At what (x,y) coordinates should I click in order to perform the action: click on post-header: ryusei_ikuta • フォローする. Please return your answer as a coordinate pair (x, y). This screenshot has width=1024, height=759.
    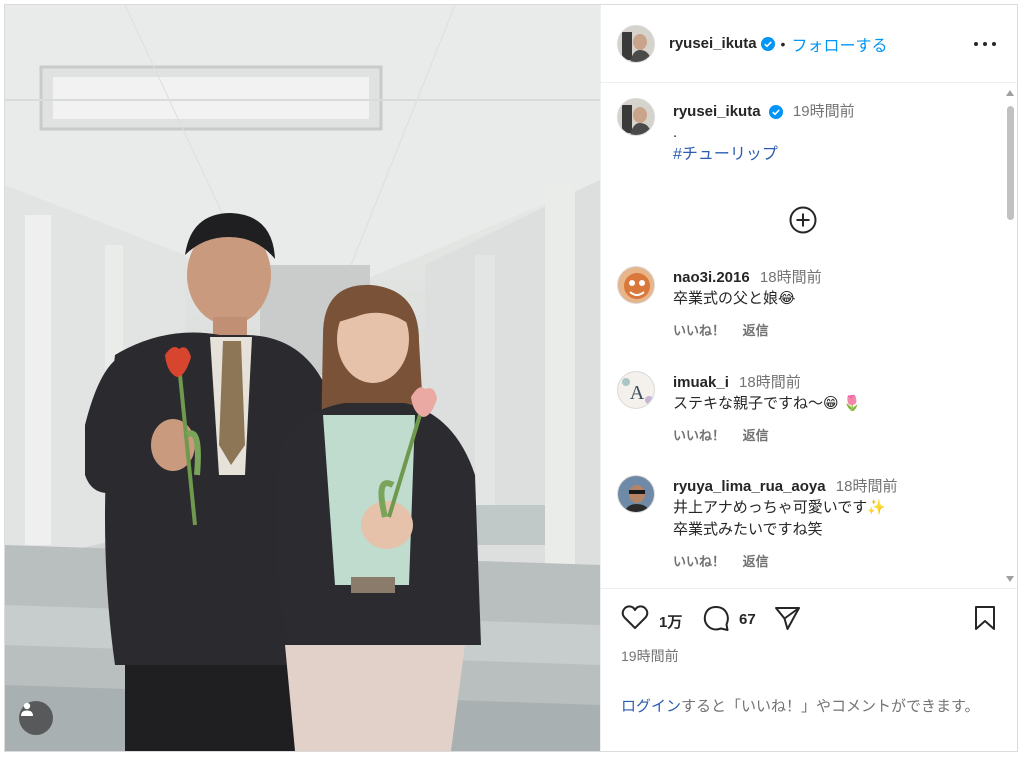
    Looking at the image, I should click on (809, 44).